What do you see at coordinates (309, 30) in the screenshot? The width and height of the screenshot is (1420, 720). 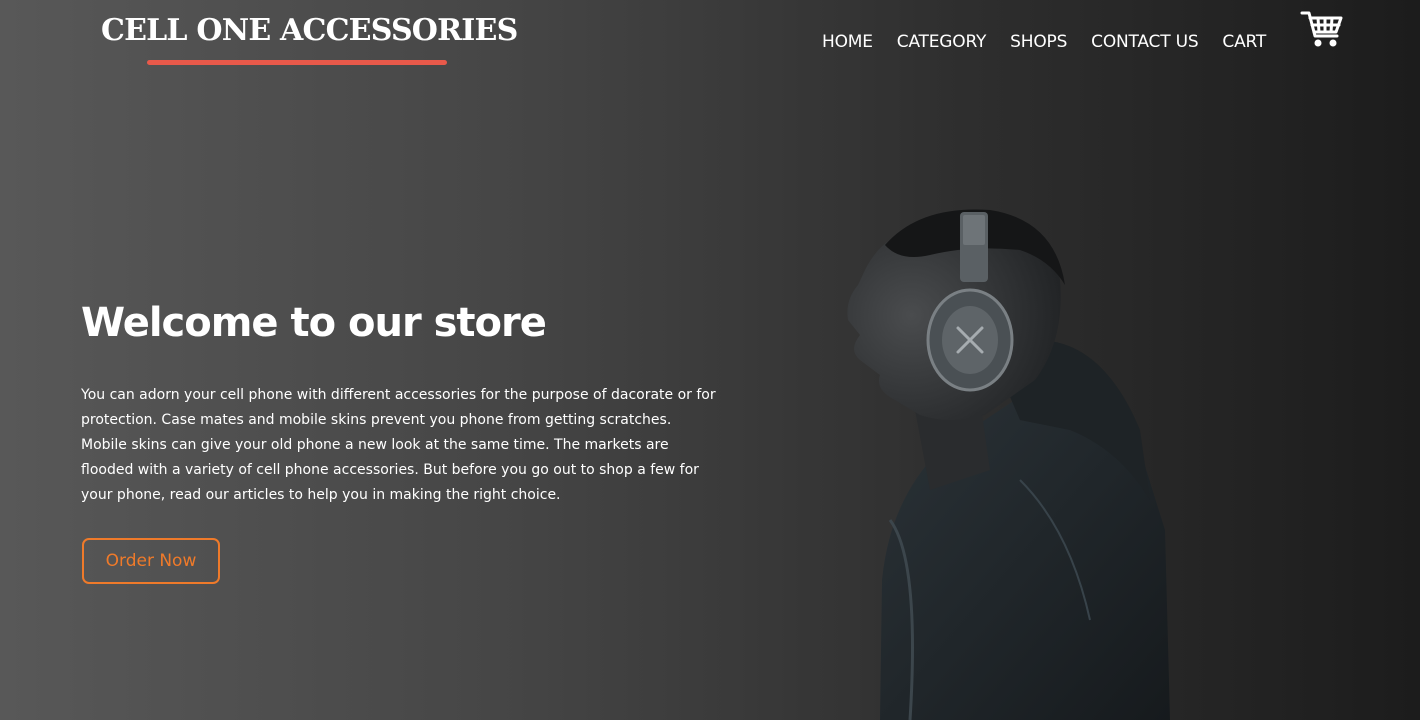 I see `site-logo: CELL ONE ACCESSORIES` at bounding box center [309, 30].